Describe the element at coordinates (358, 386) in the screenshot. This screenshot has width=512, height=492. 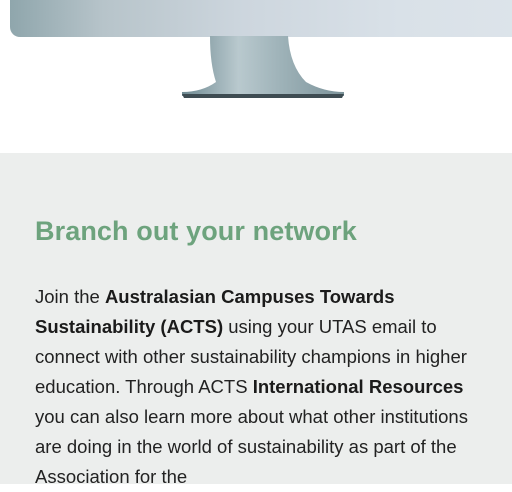
I see `international-resources-text: International Resources` at that location.